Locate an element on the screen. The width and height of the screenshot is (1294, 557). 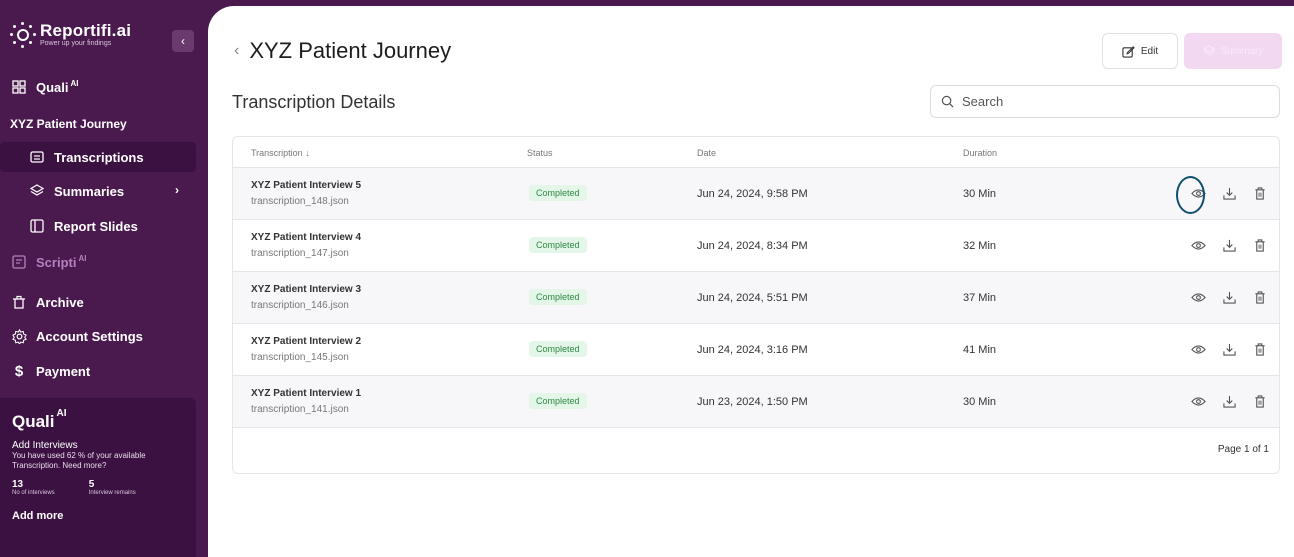
edit-button-label: Edit is located at coordinates (1149, 51).